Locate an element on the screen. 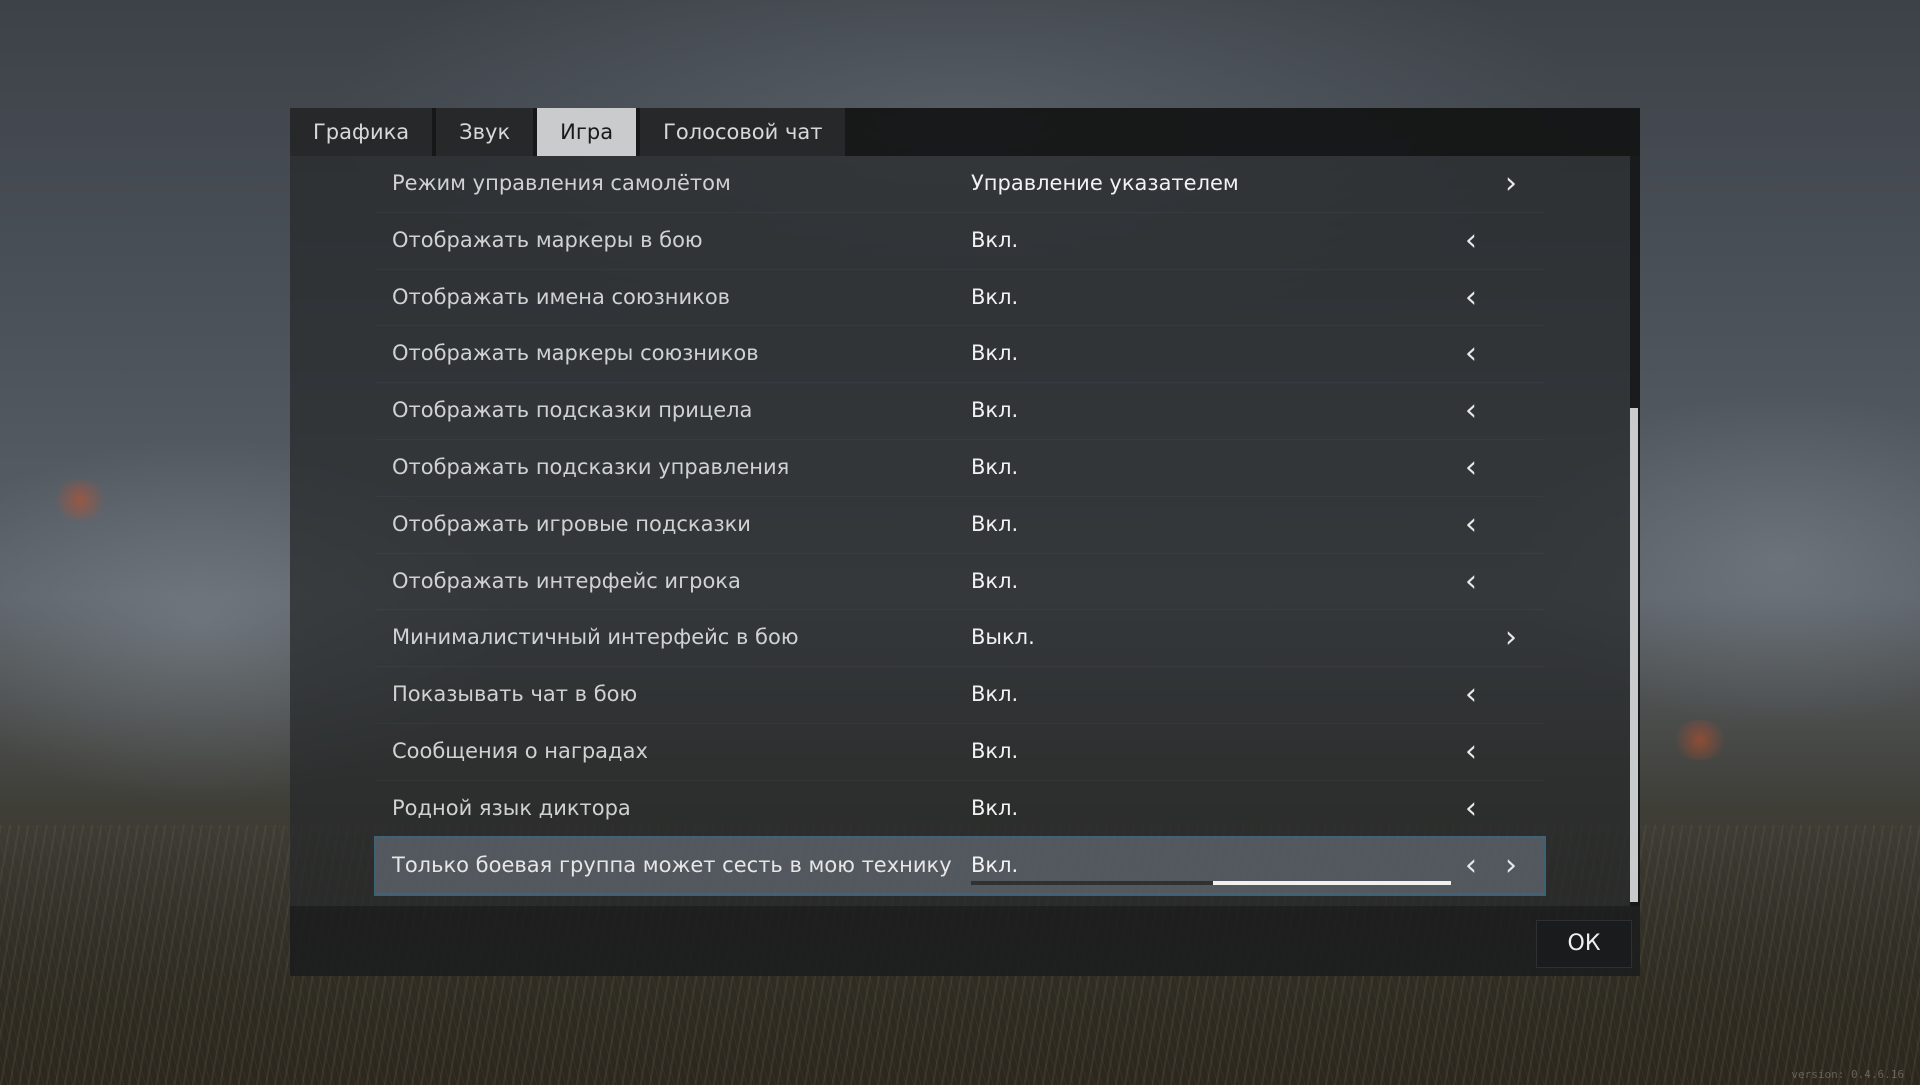 The image size is (1920, 1085). setting-label: Отображать маркеры союзников is located at coordinates (575, 353).